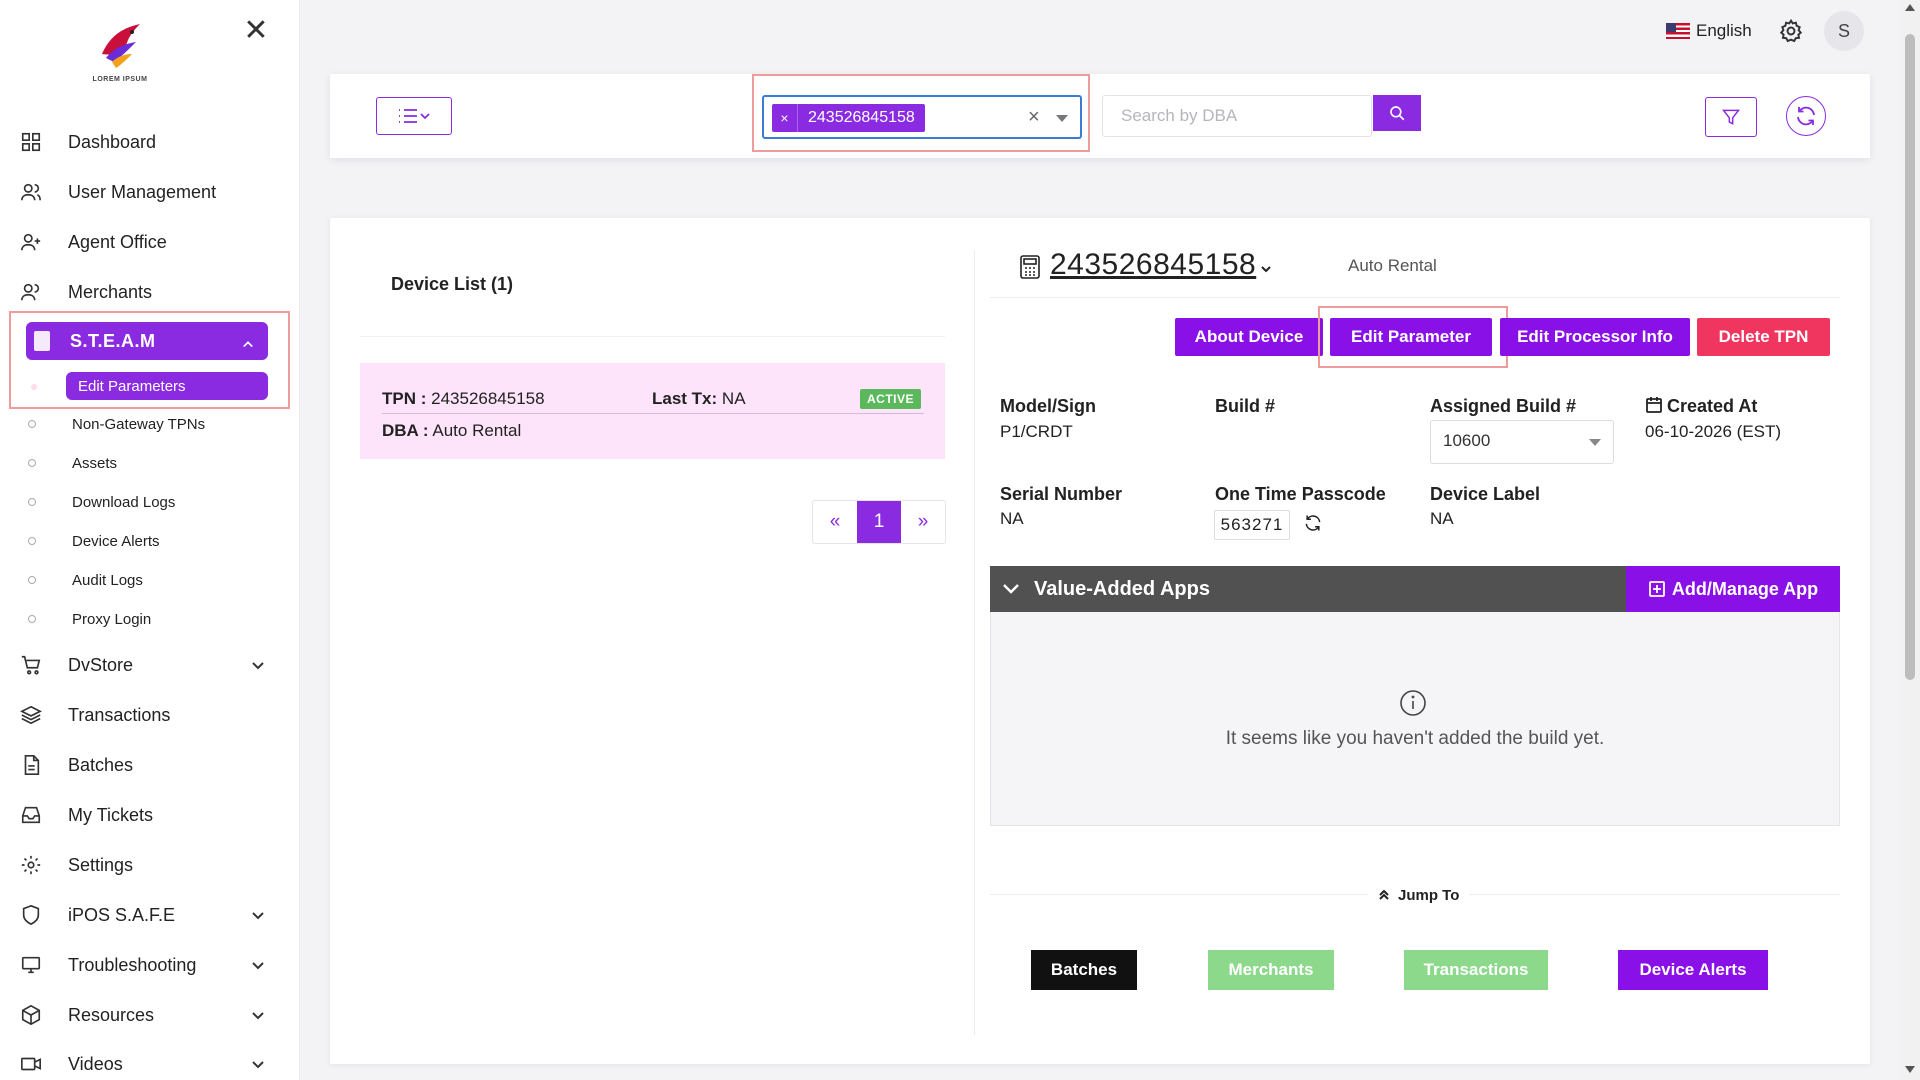  I want to click on tpn-value: 243526845158, so click(488, 398).